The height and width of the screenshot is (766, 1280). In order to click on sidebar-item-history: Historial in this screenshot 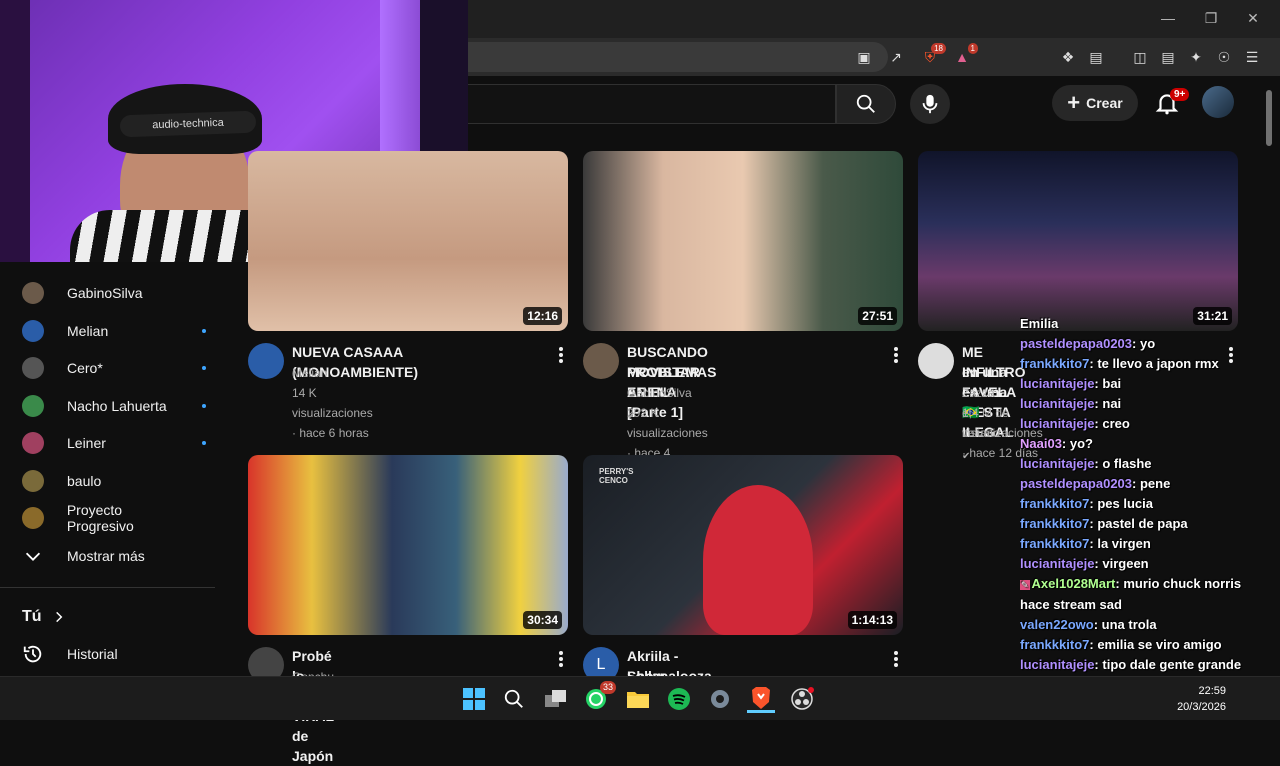, I will do `click(70, 654)`.